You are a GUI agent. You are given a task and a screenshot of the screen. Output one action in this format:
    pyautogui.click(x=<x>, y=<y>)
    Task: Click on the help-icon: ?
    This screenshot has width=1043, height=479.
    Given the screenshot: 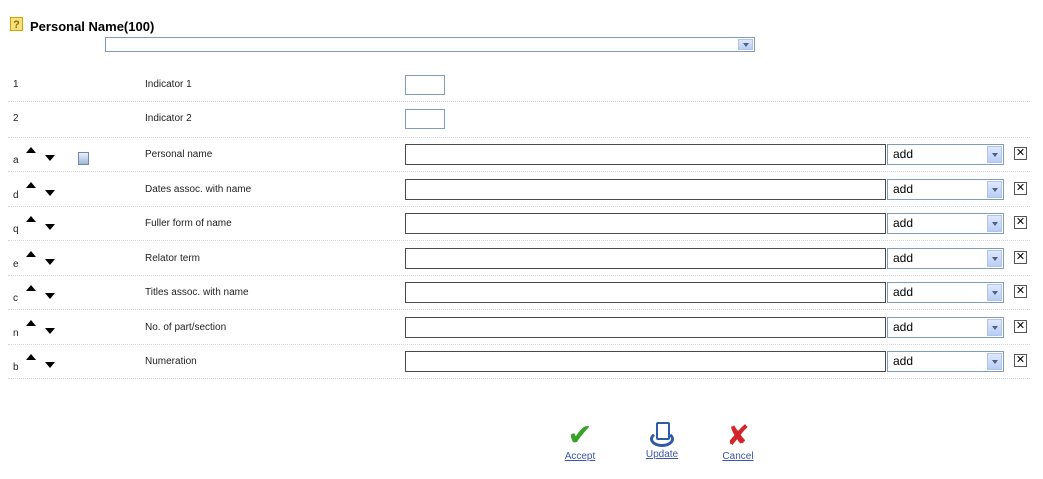 What is the action you would take?
    pyautogui.click(x=16, y=24)
    